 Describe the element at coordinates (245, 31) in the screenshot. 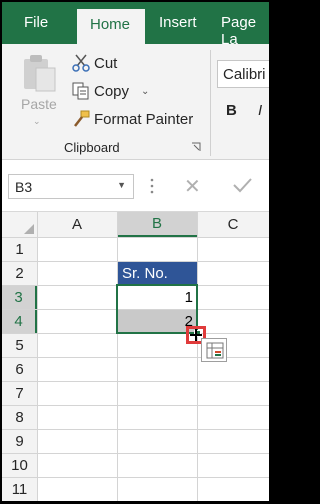

I see `tab-page-layout: Page La` at that location.